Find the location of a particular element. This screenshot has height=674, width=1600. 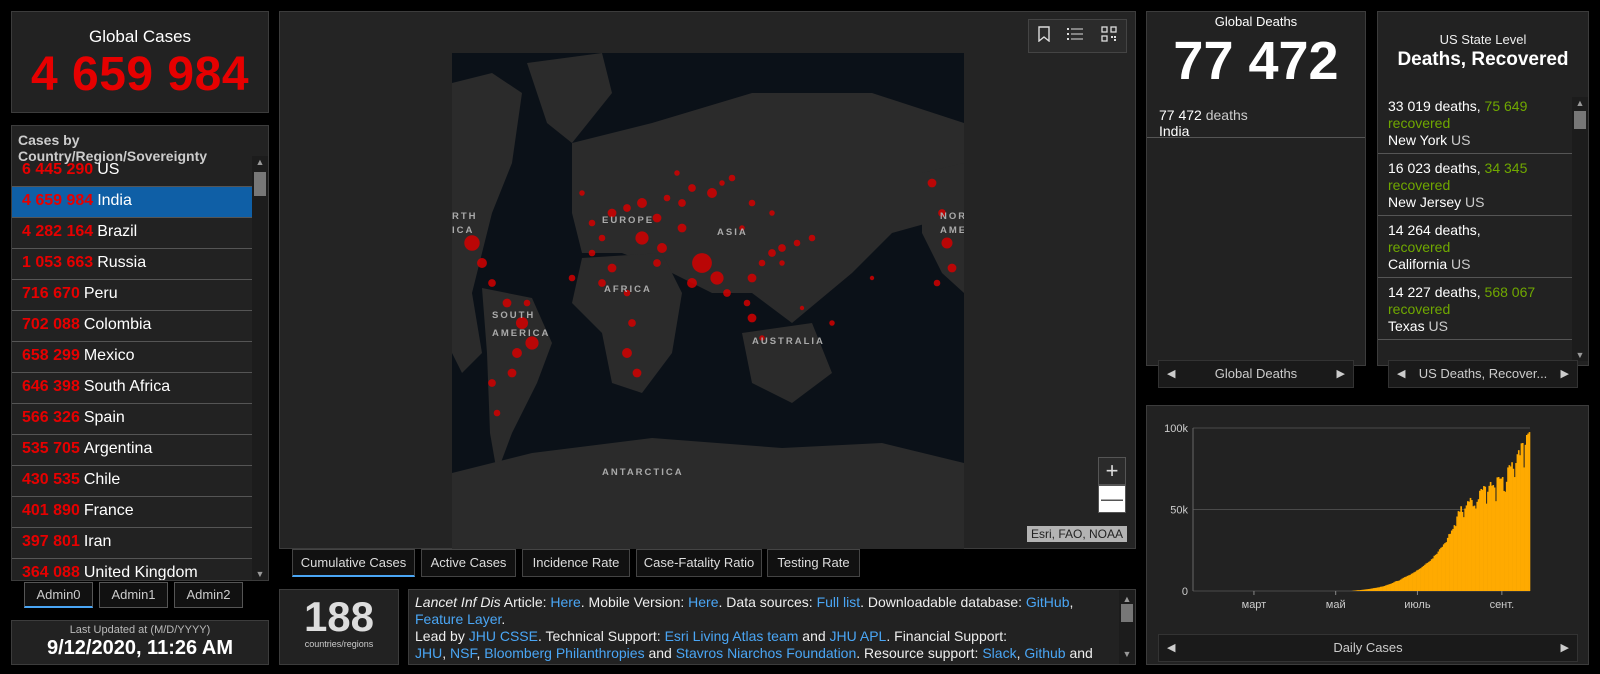

tab-cumulative-cases: Cumulative Cases is located at coordinates (353, 563).